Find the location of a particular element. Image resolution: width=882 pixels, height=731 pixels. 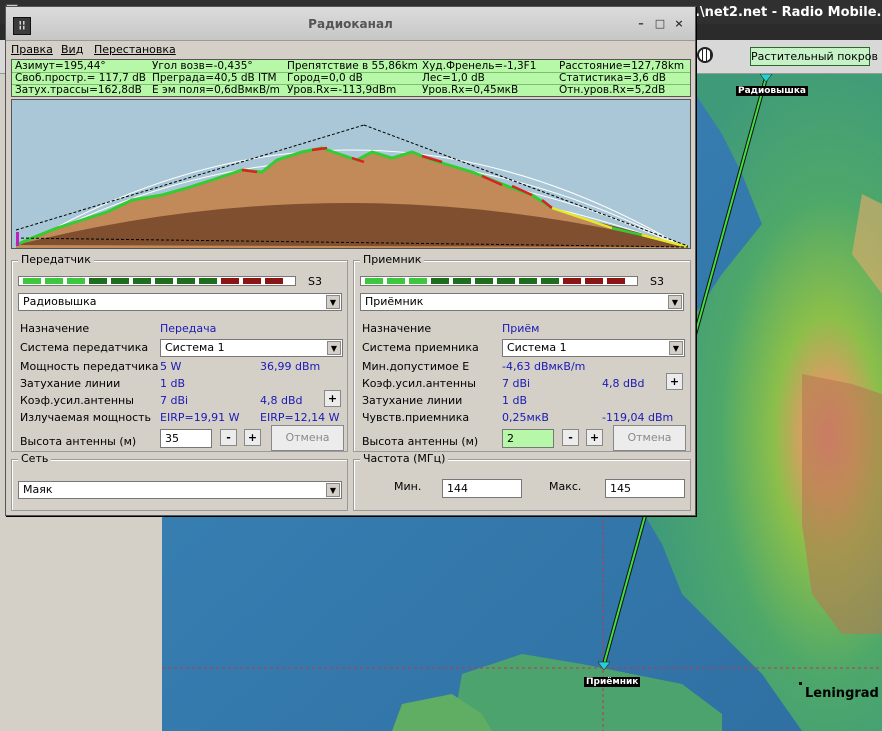

menu-view: Вид is located at coordinates (72, 49).